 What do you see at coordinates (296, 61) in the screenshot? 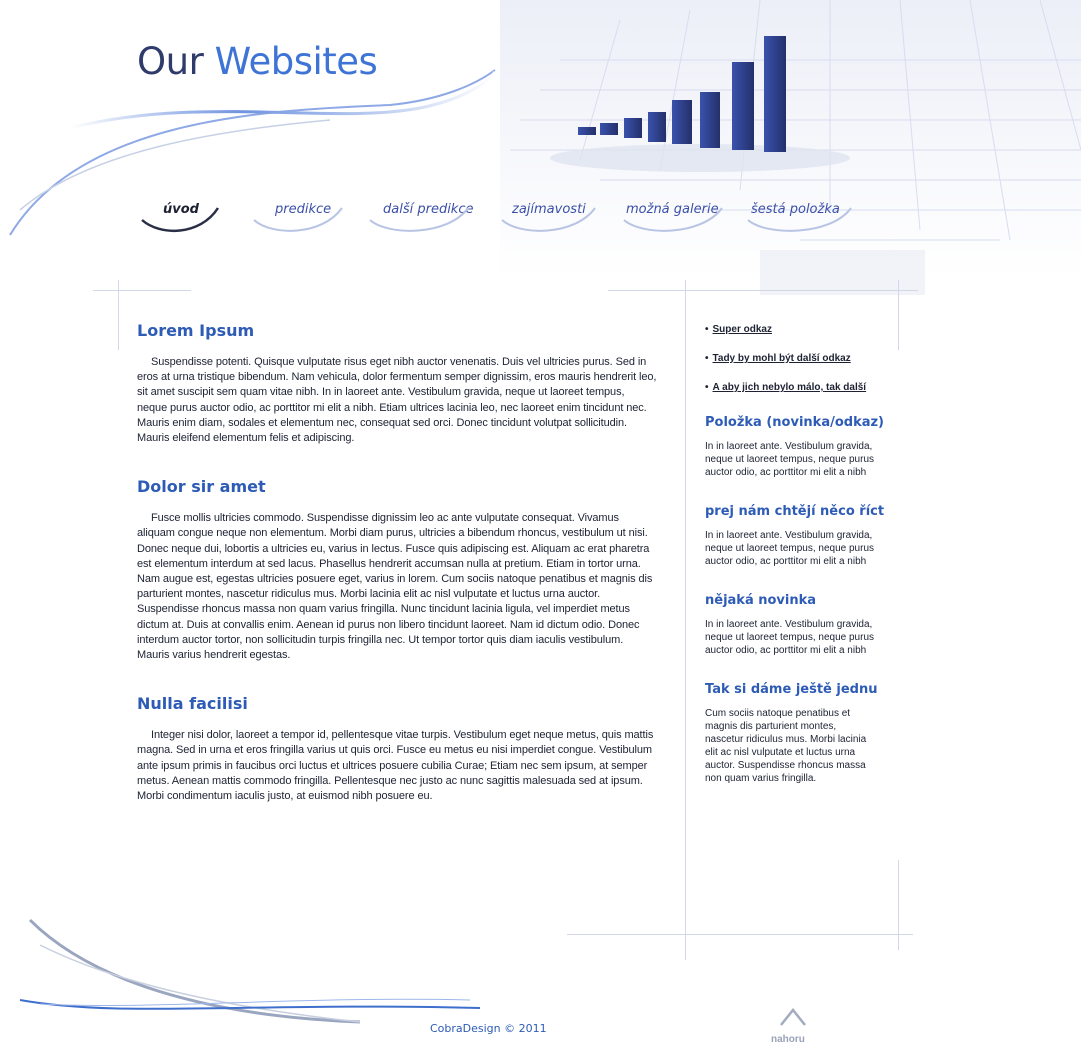
I see `logo-word-websites: Websites` at bounding box center [296, 61].